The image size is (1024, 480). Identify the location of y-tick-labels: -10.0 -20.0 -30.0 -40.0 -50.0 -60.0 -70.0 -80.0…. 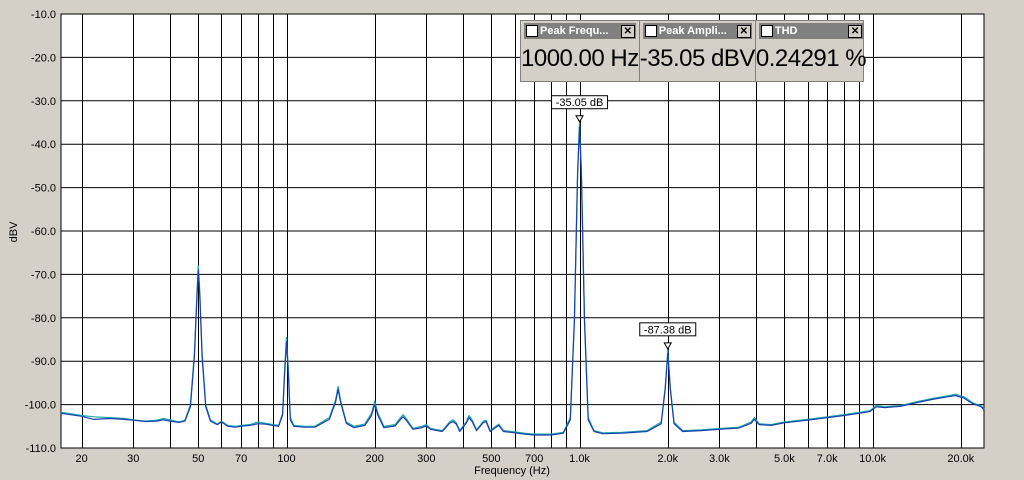
(40, 232).